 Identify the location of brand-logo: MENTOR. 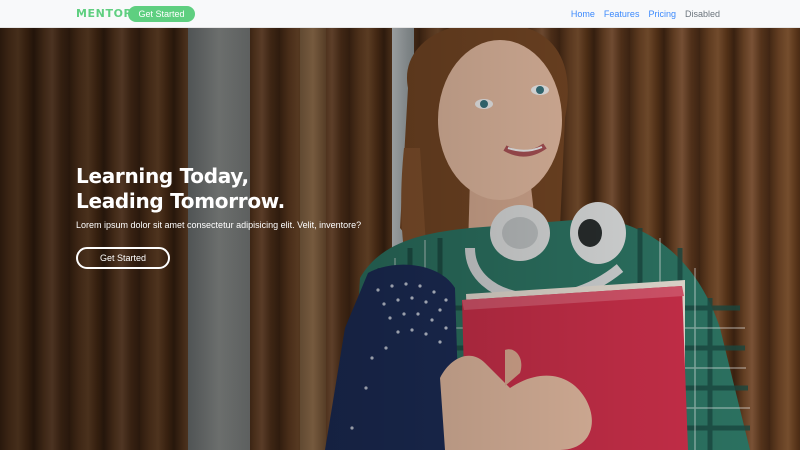
(104, 13).